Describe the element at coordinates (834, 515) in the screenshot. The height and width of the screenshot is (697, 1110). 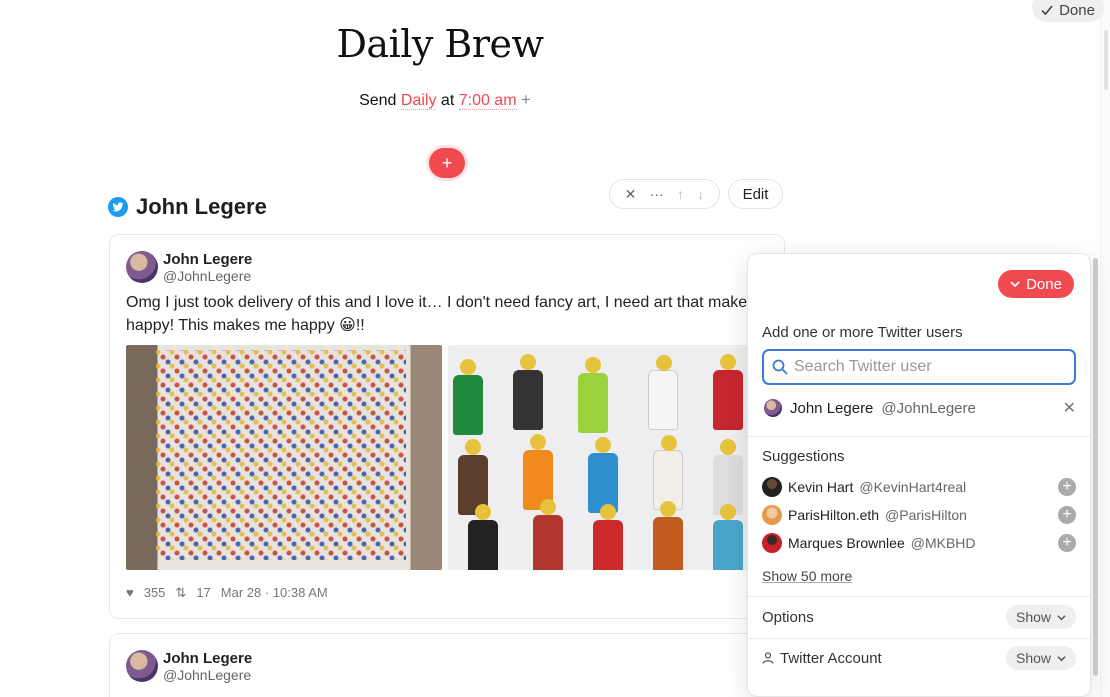
I see `suggestion-name: ParisHilton.eth` at that location.